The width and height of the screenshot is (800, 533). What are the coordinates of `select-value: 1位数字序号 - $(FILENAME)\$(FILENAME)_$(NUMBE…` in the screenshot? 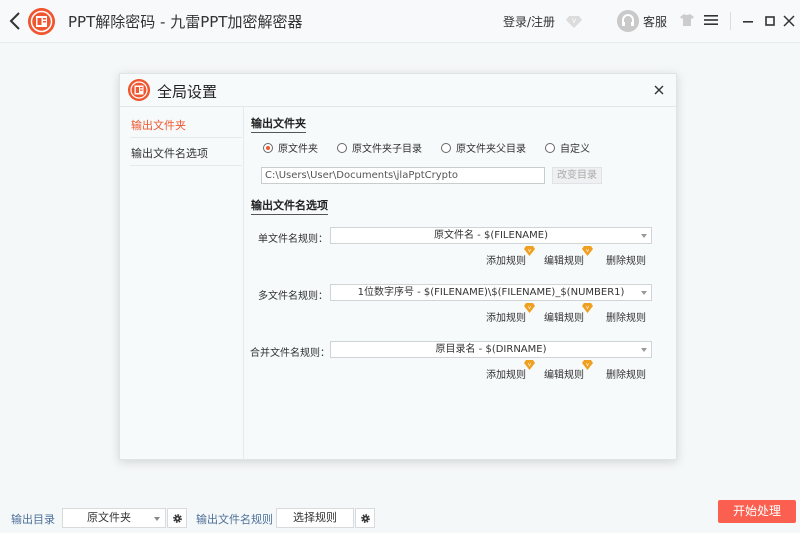 It's located at (491, 292).